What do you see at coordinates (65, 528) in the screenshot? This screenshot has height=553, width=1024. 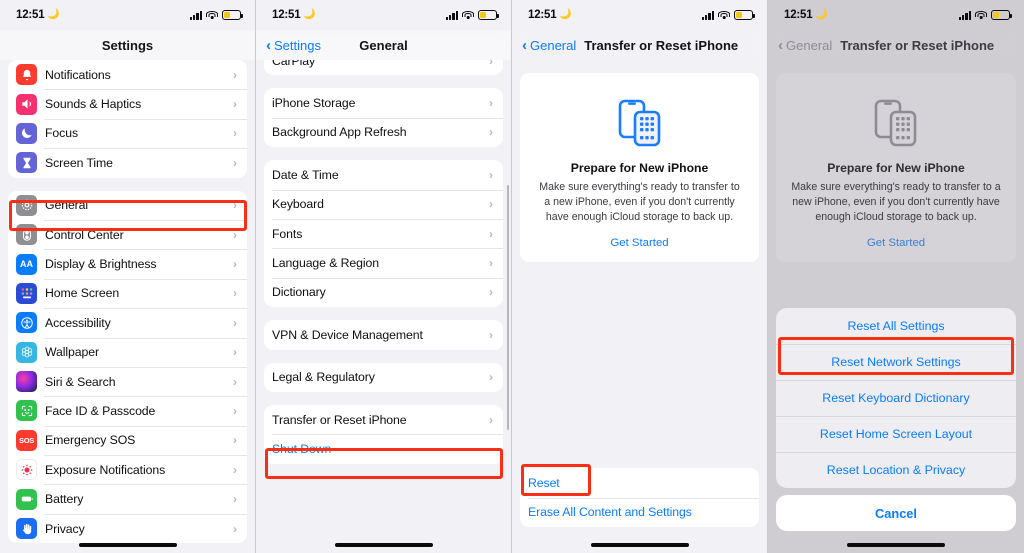 I see `sidebar-item-label: Privacy` at bounding box center [65, 528].